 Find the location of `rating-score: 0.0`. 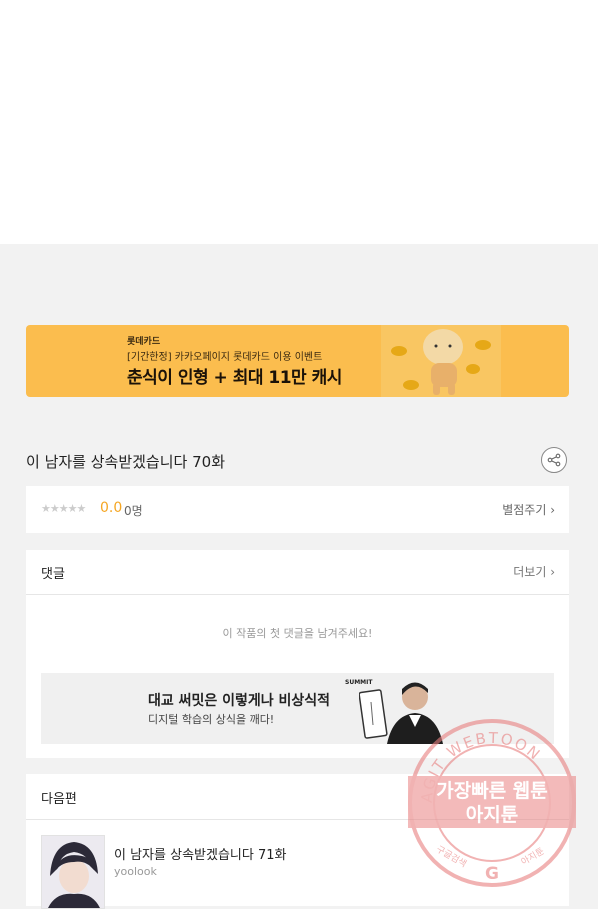

rating-score: 0.0 is located at coordinates (111, 508).